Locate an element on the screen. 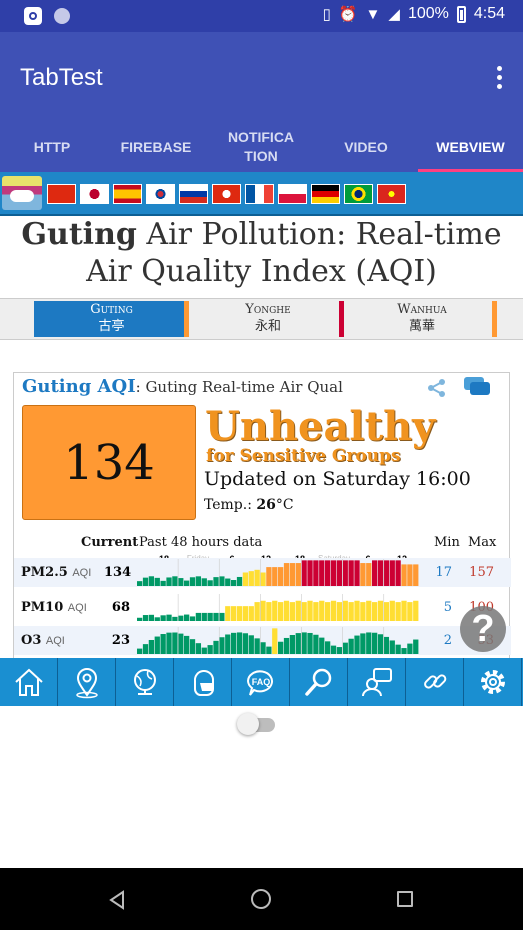 This screenshot has height=930, width=523. share-icon is located at coordinates (437, 388).